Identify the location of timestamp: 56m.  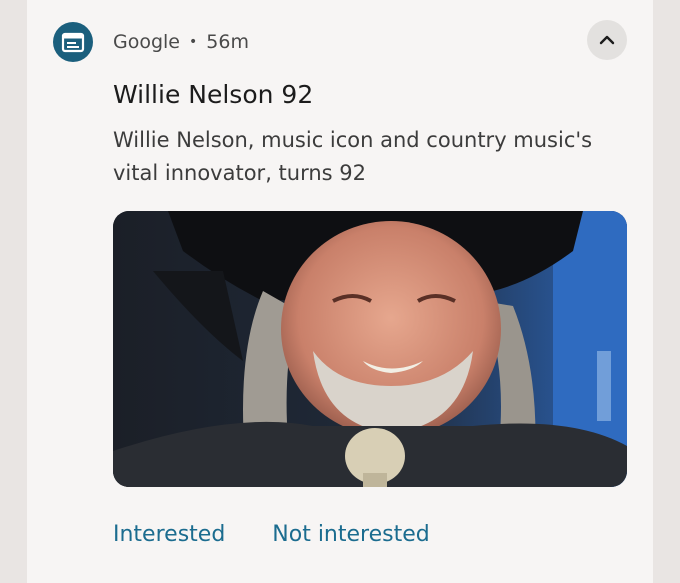
(227, 42).